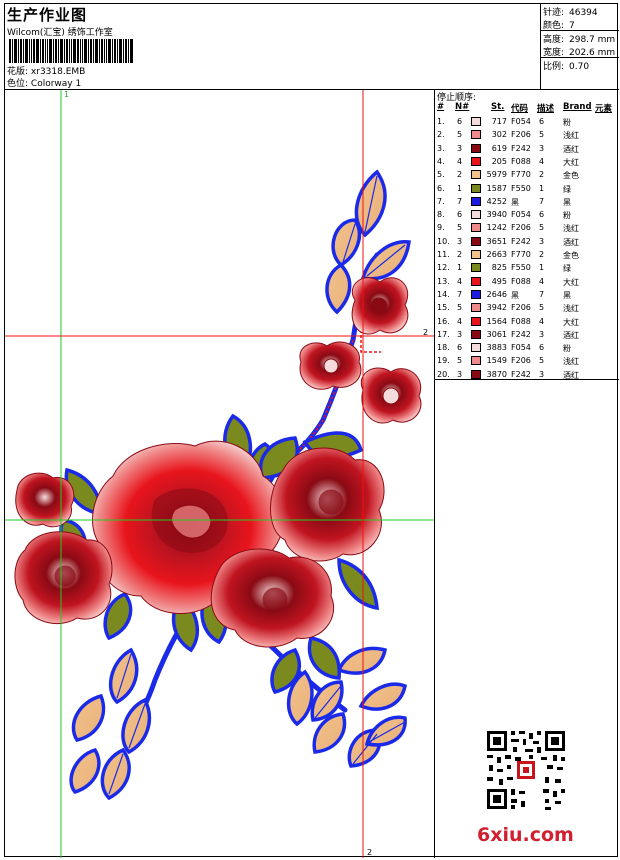  Describe the element at coordinates (542, 294) in the screenshot. I see `thread-desc: 7` at that location.